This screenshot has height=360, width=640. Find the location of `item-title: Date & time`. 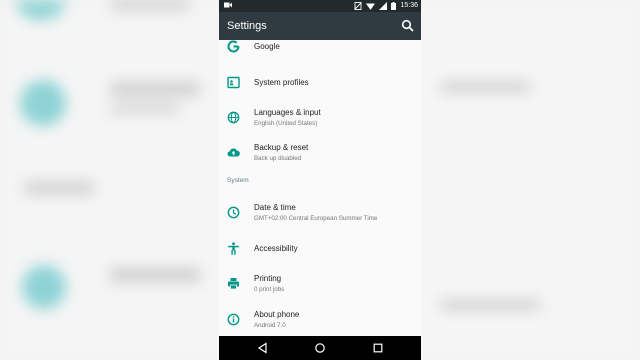

item-title: Date & time is located at coordinates (275, 207).